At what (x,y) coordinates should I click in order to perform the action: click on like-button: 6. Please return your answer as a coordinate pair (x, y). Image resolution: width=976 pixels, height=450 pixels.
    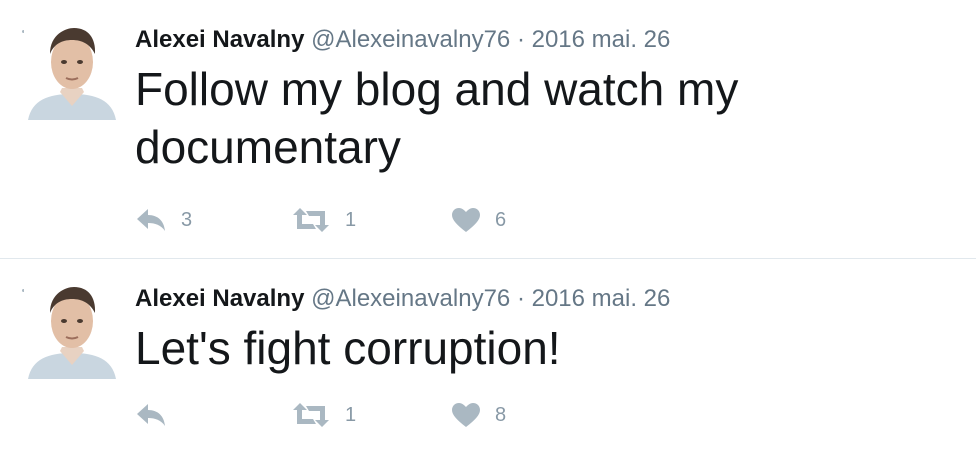
    Looking at the image, I should click on (478, 220).